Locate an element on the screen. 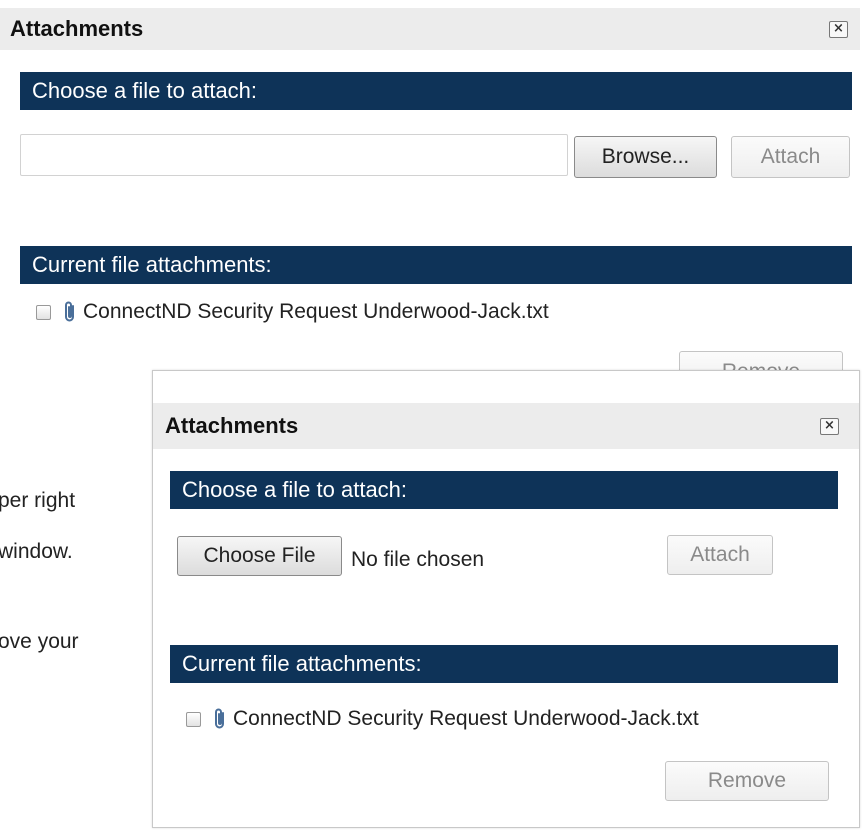 This screenshot has width=868, height=831. background-text-line-1: per right is located at coordinates (38, 500).